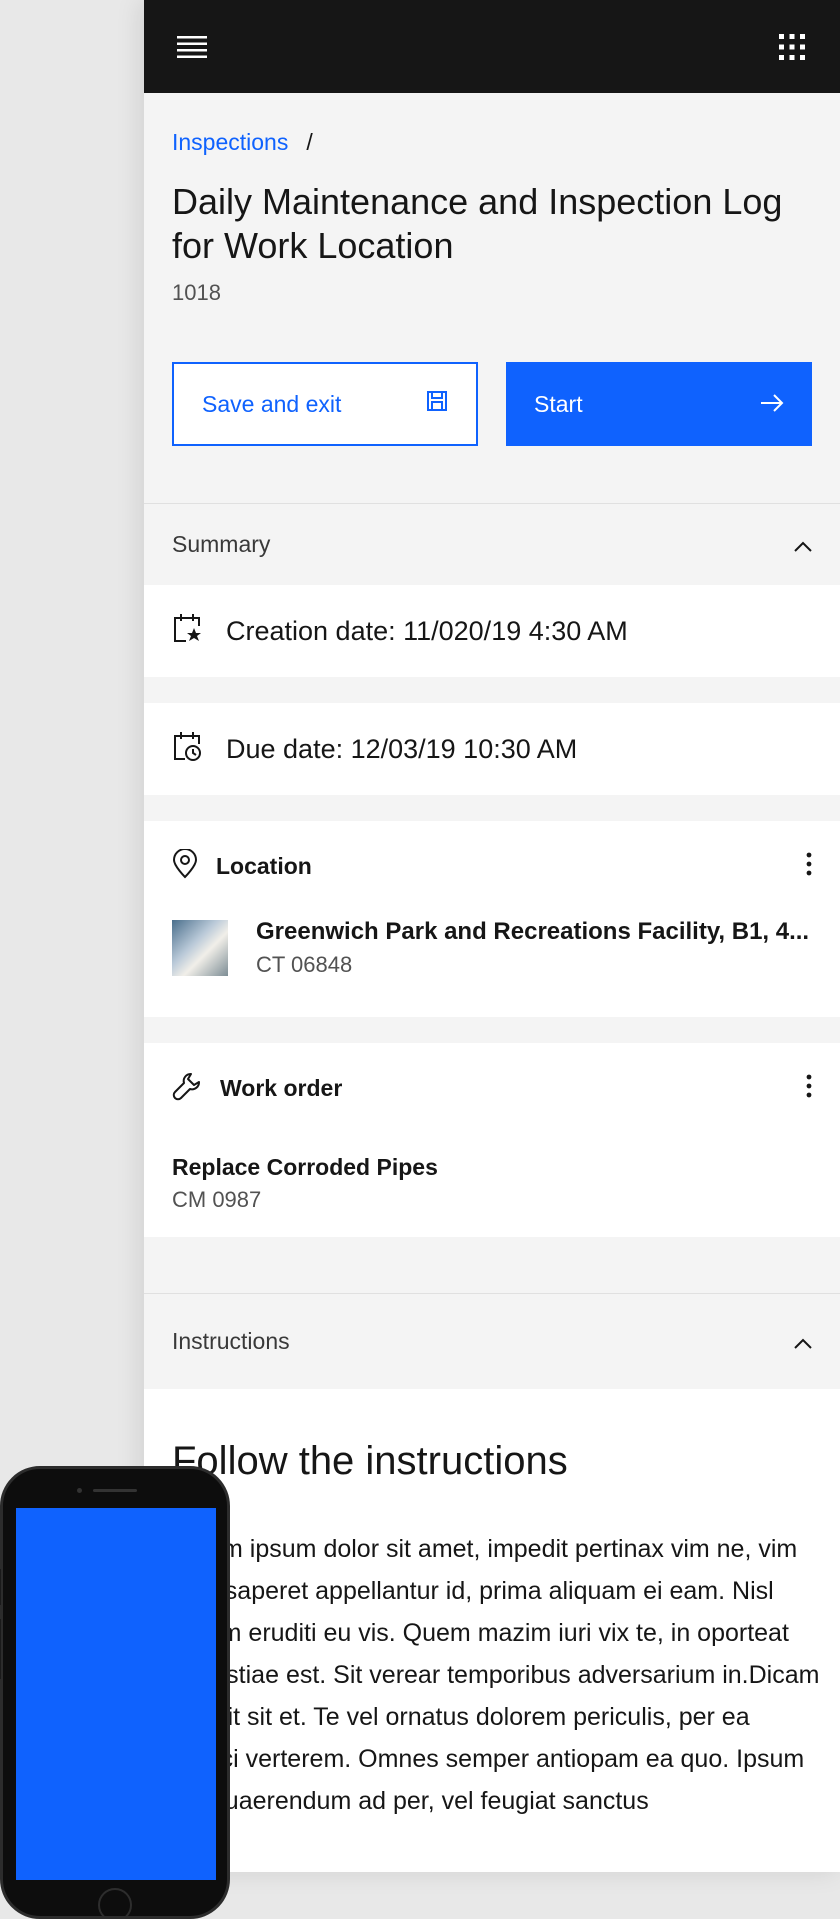  Describe the element at coordinates (492, 404) in the screenshot. I see `action-bar: Save and exit Start` at that location.